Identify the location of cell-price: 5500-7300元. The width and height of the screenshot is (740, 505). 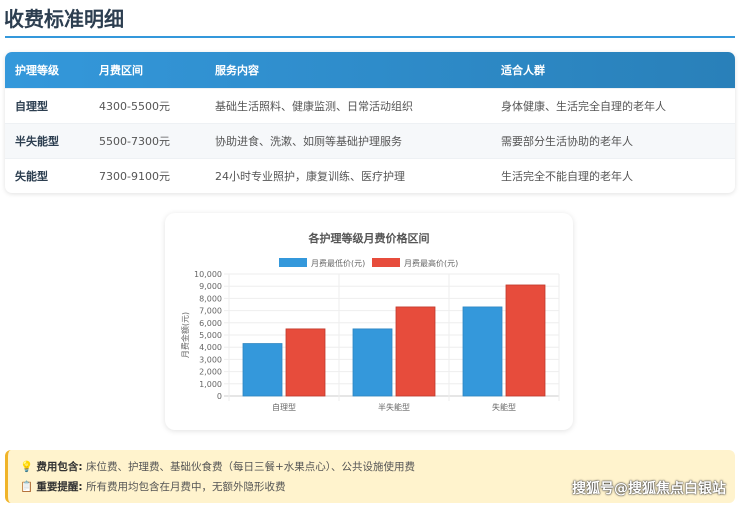
(134, 141).